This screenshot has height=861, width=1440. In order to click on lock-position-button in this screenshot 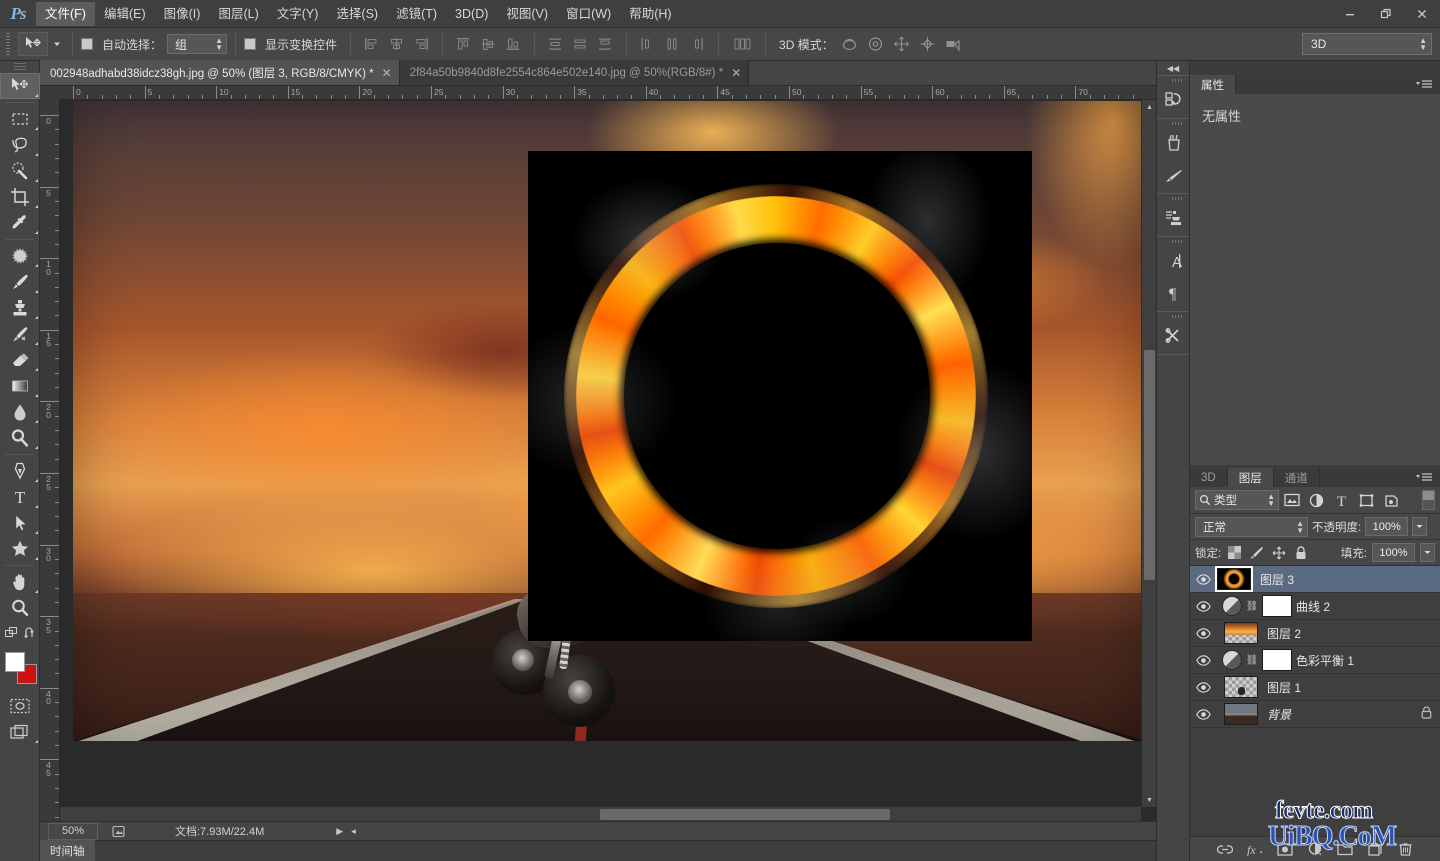, I will do `click(1278, 553)`.